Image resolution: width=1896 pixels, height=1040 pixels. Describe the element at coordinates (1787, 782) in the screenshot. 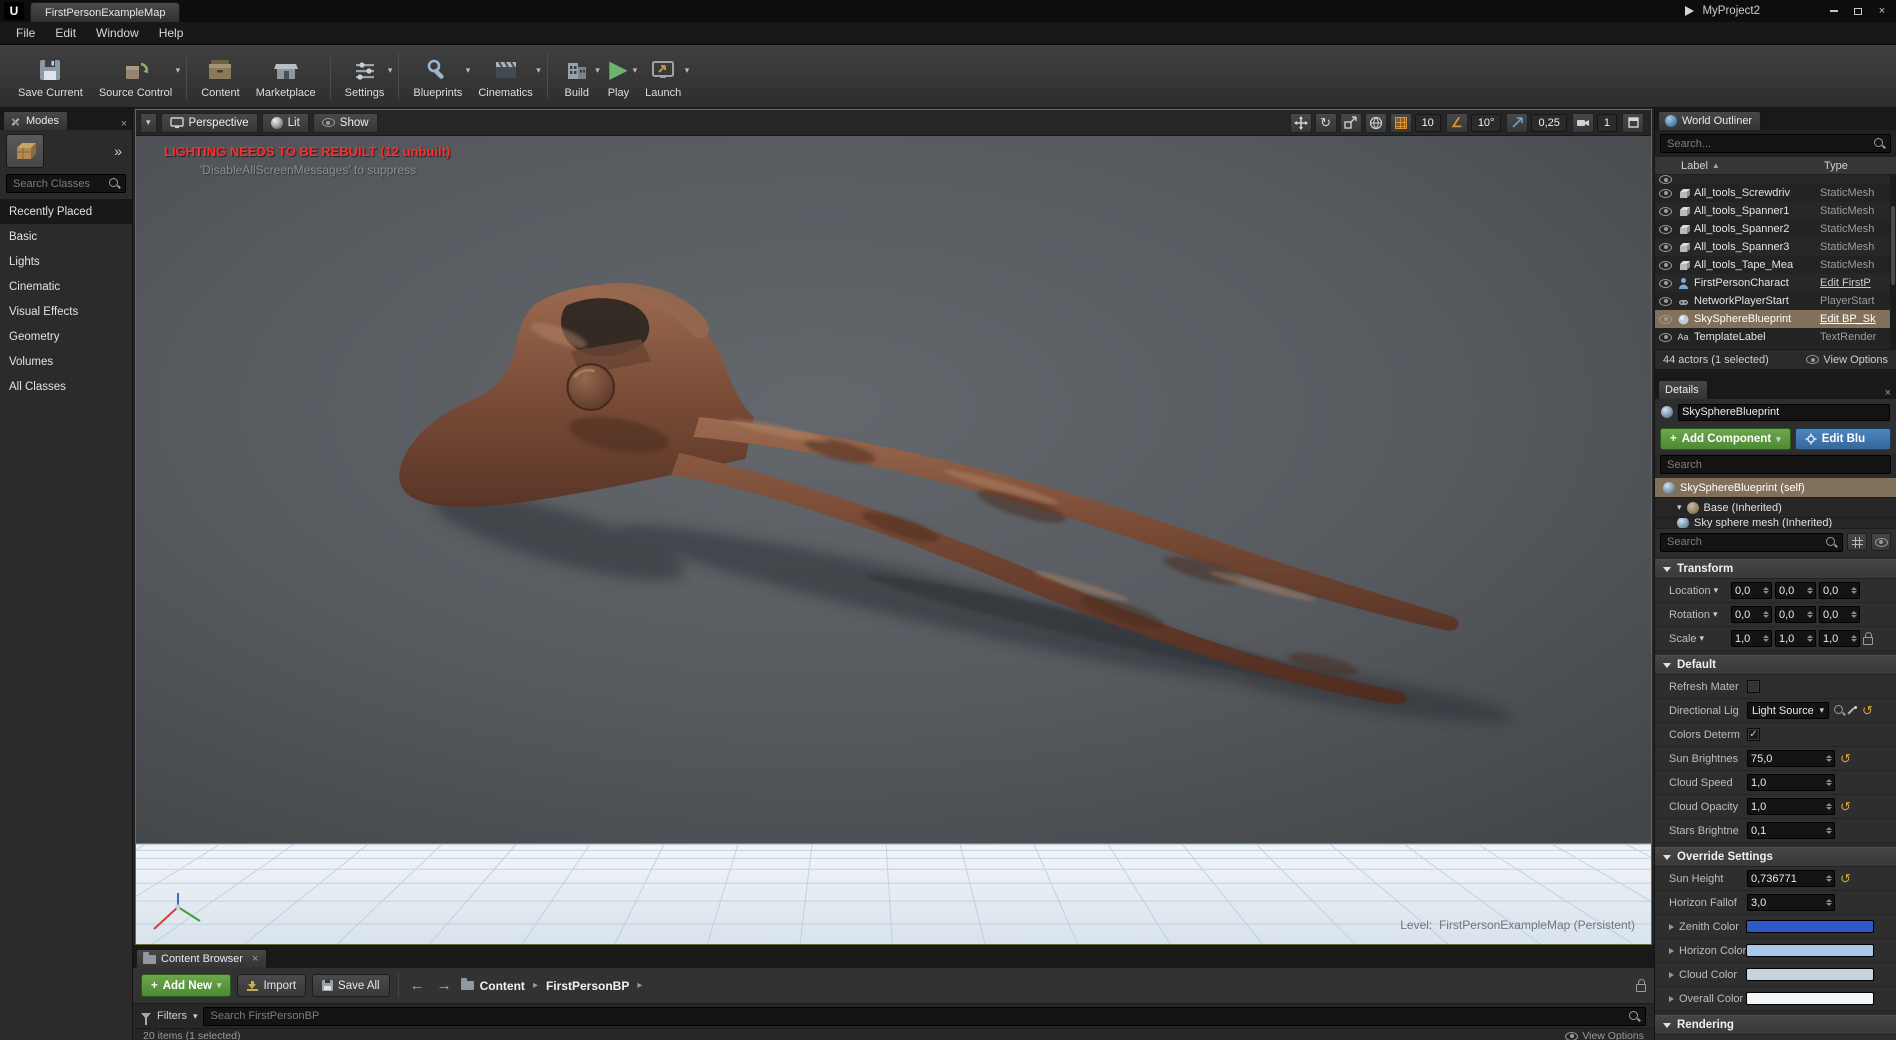

I see `cloud-speed-input` at that location.